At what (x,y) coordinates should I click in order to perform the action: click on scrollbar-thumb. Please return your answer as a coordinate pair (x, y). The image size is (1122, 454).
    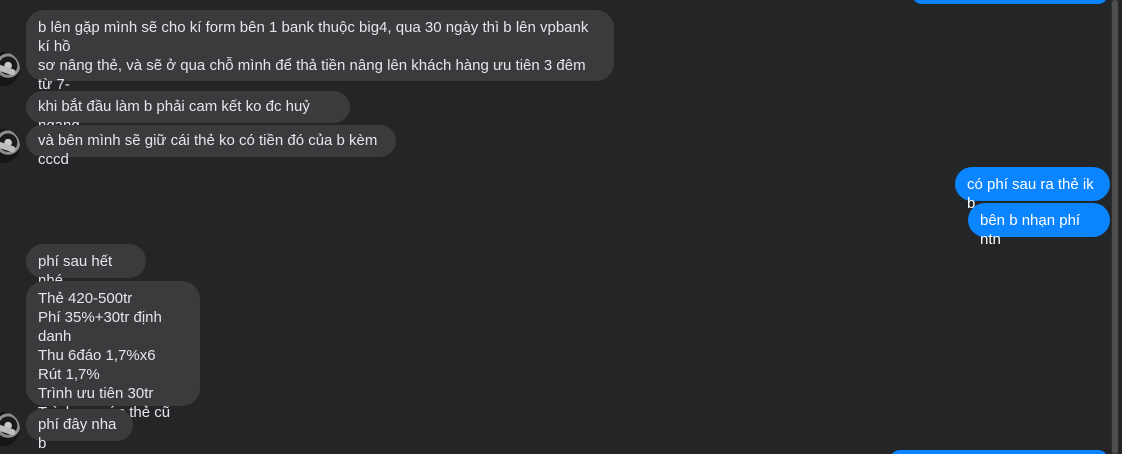
    Looking at the image, I should click on (1115, 227).